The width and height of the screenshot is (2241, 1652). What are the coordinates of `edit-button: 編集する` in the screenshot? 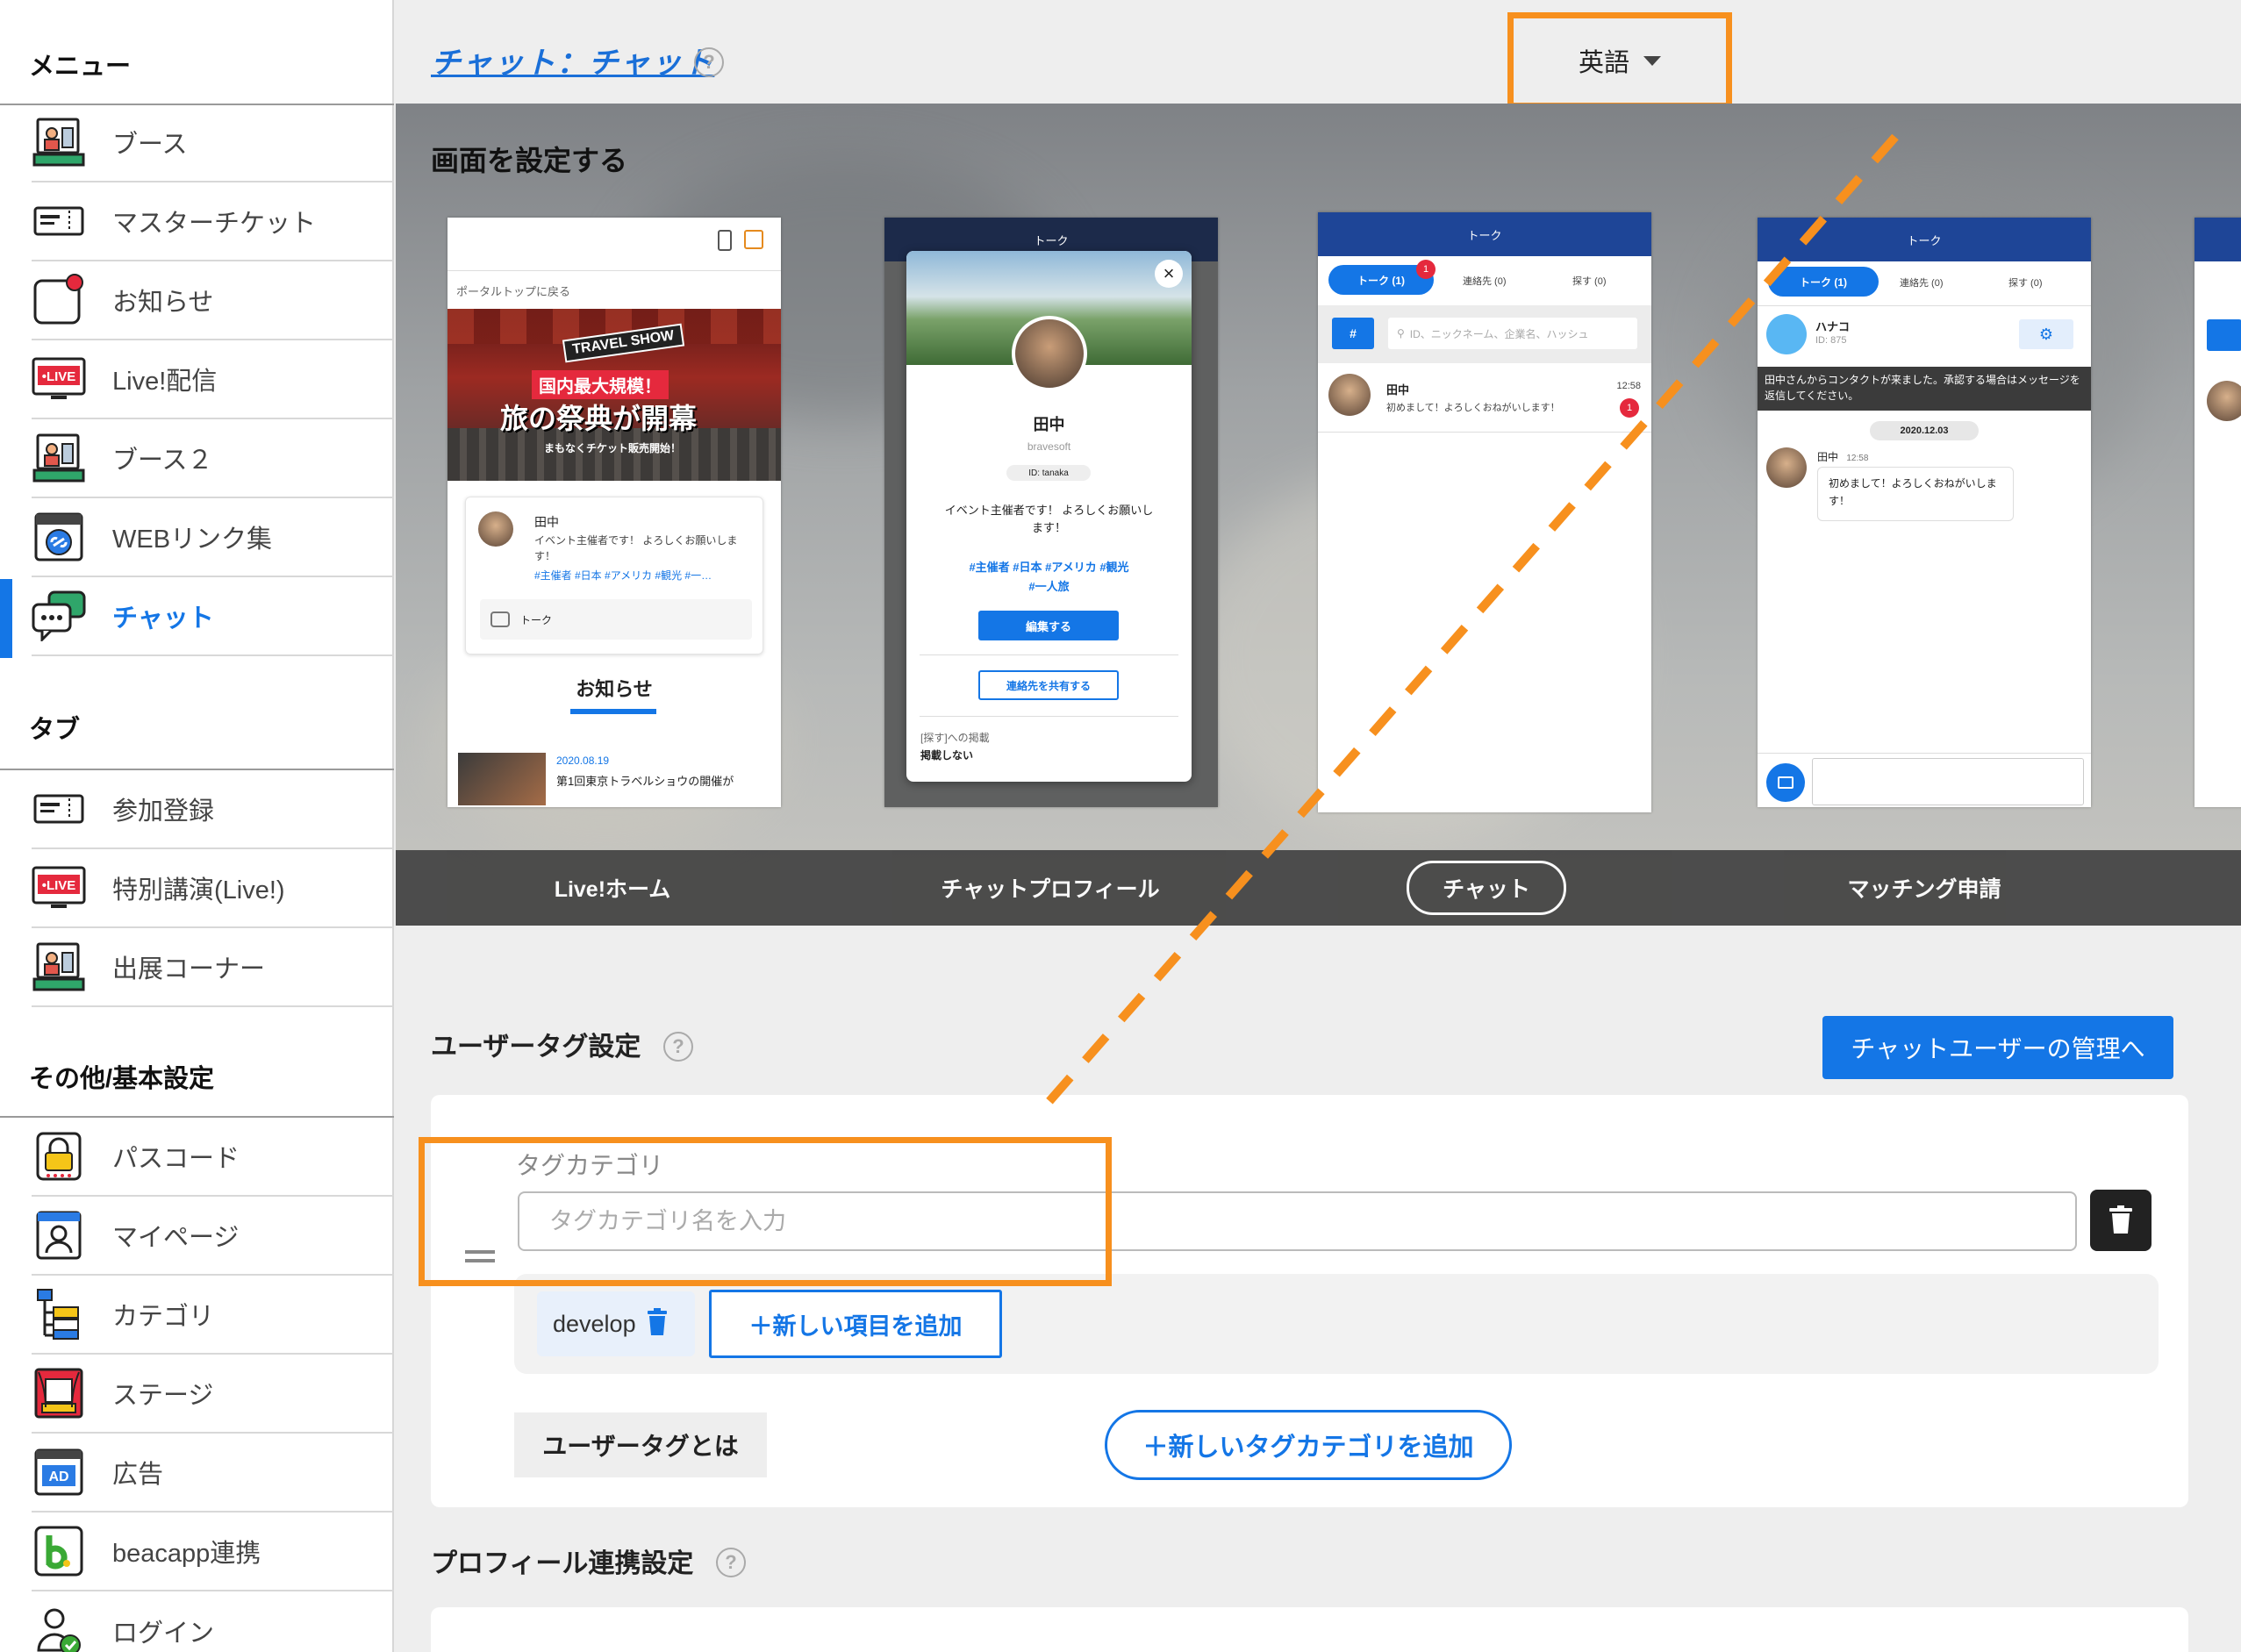 It's located at (1048, 625).